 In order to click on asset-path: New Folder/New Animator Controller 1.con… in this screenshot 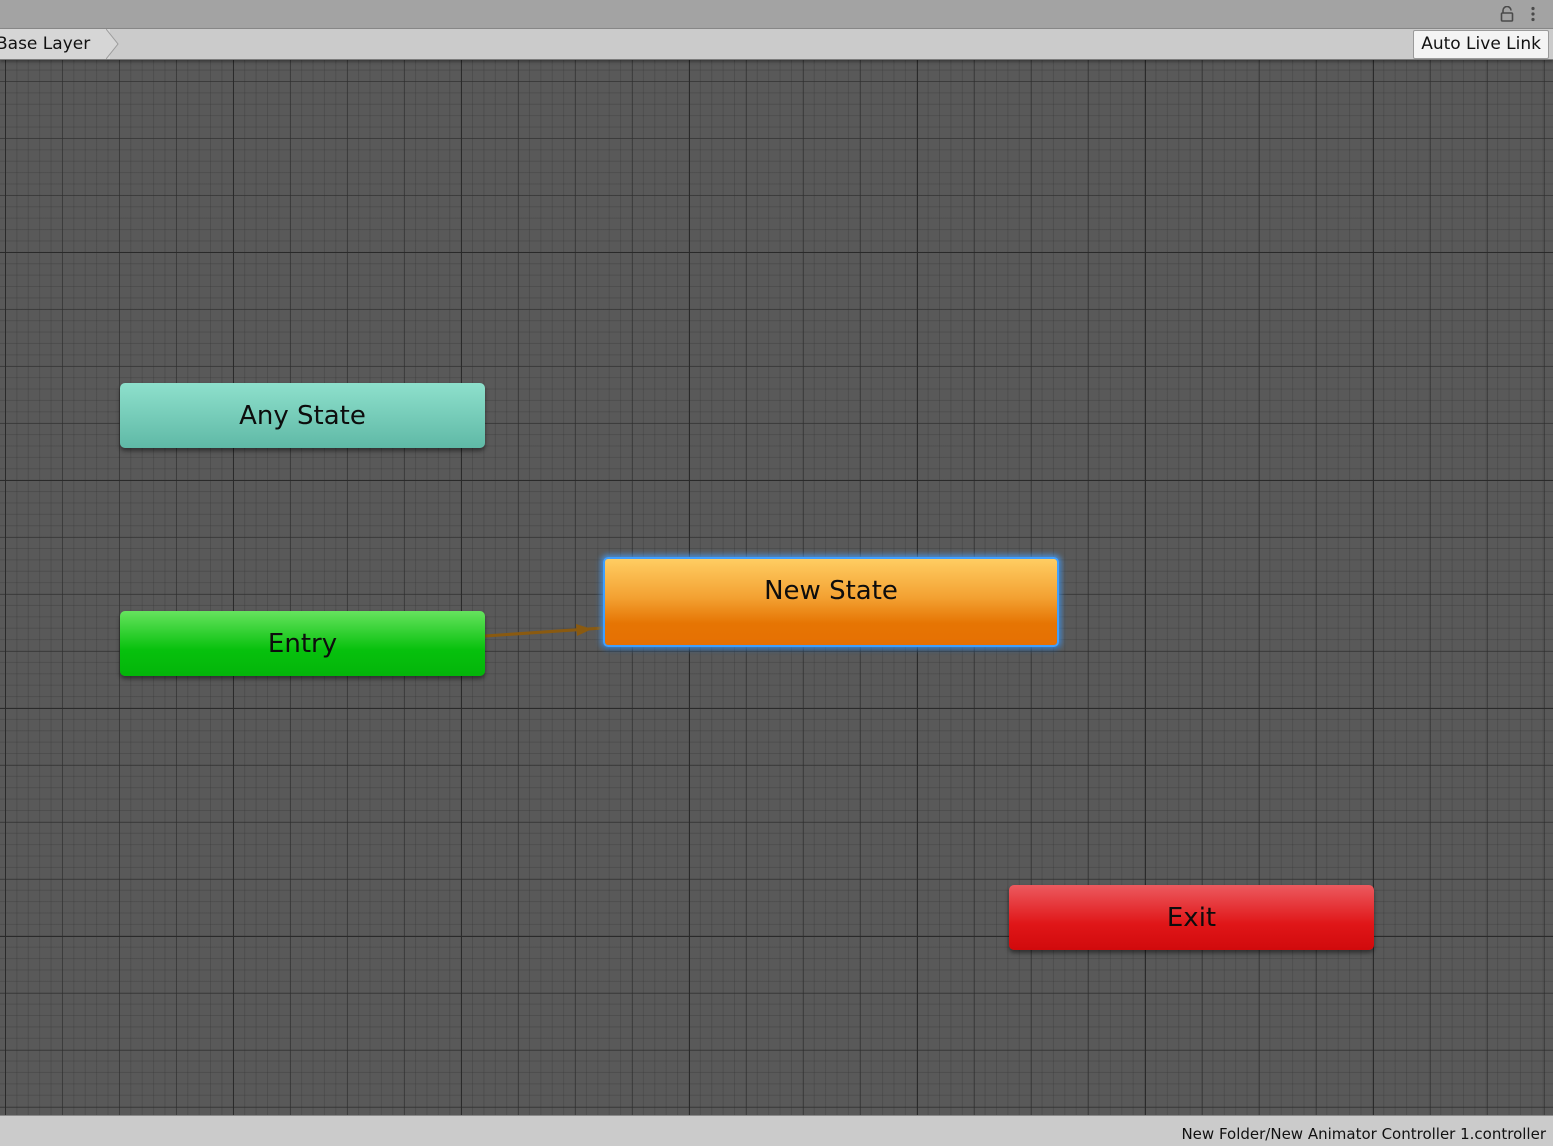, I will do `click(1363, 1134)`.